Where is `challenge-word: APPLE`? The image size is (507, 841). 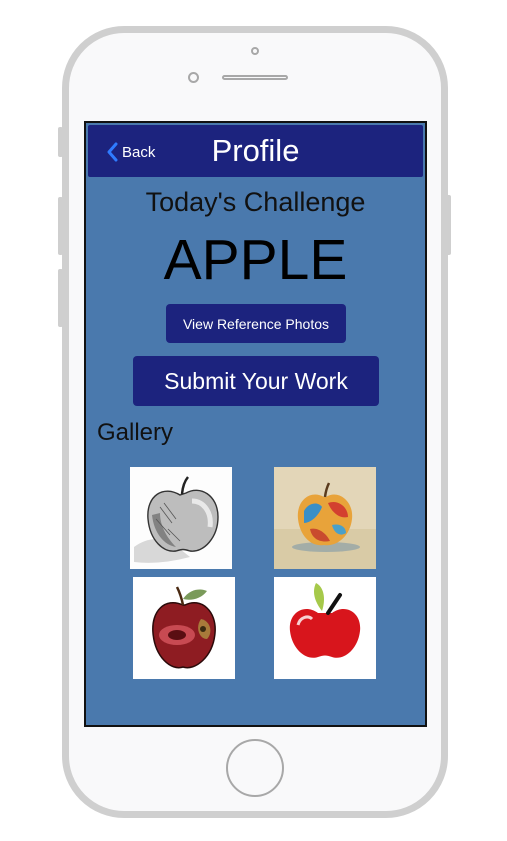
challenge-word: APPLE is located at coordinates (255, 260).